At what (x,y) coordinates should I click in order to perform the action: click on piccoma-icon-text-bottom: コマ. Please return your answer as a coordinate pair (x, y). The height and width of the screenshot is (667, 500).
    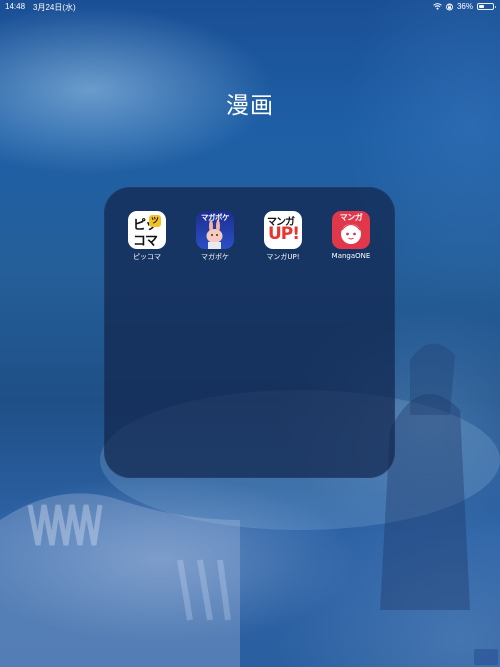
    Looking at the image, I should click on (145, 241).